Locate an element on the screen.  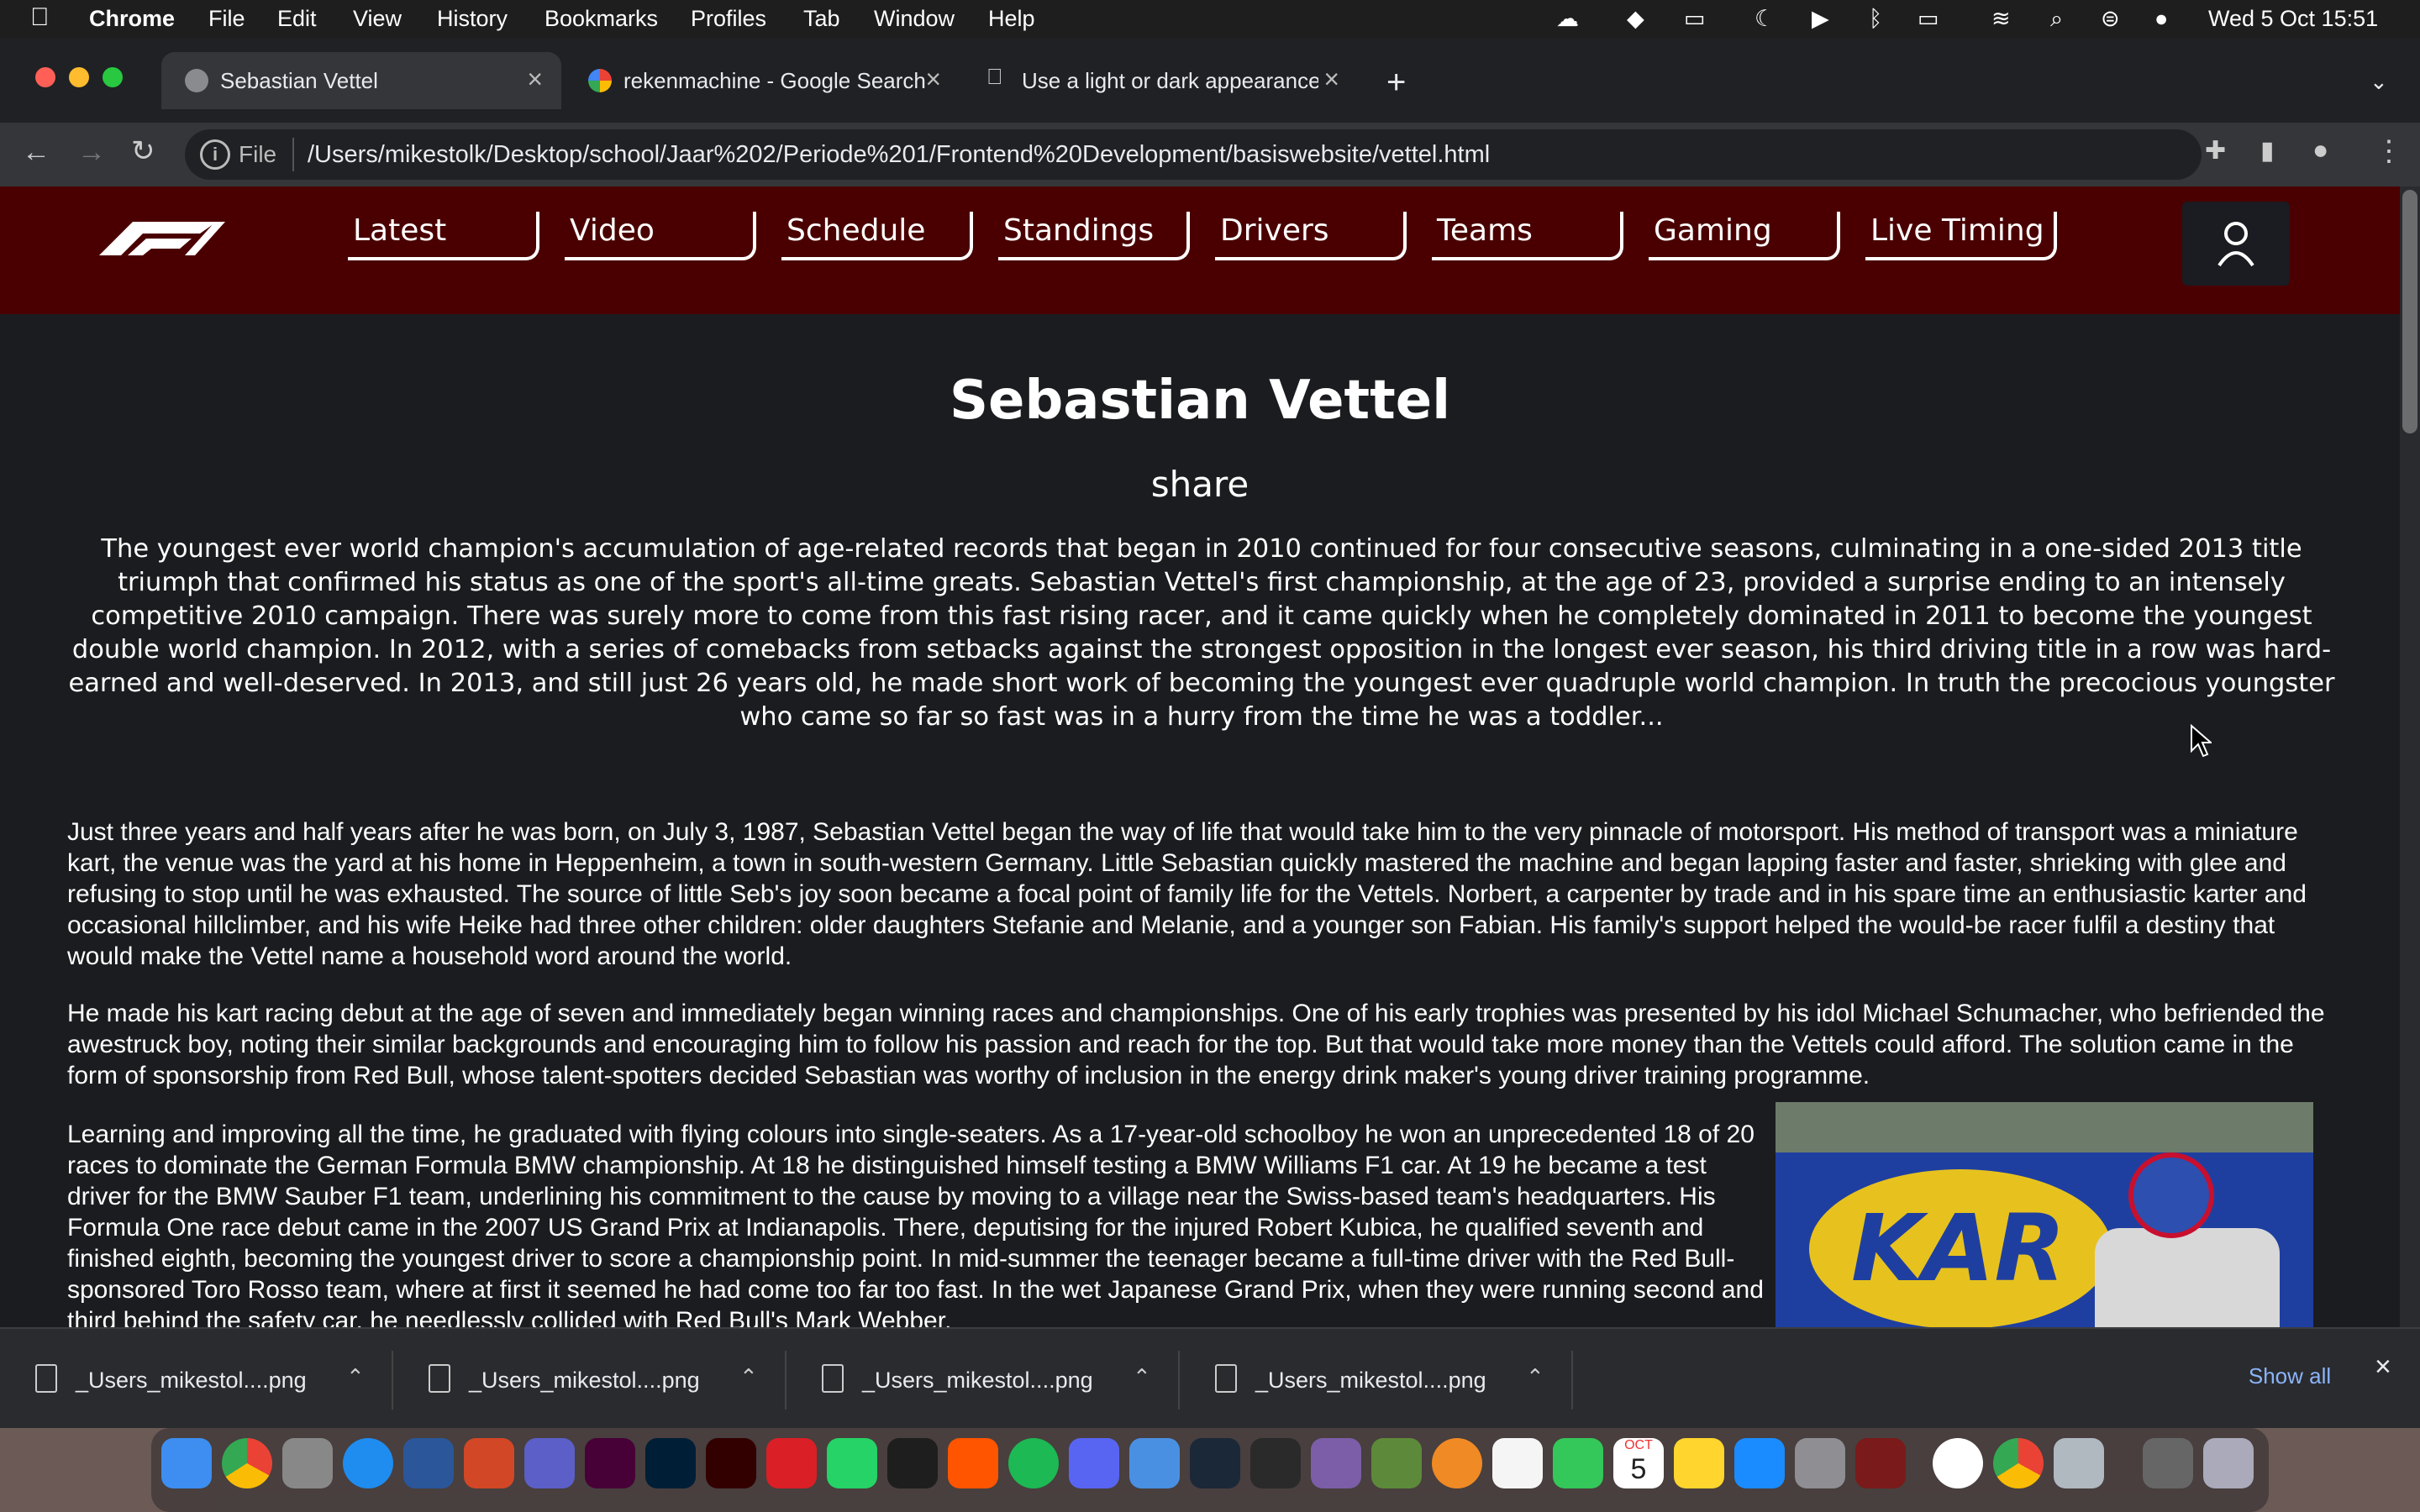
linear-icon is located at coordinates (1336, 1463).